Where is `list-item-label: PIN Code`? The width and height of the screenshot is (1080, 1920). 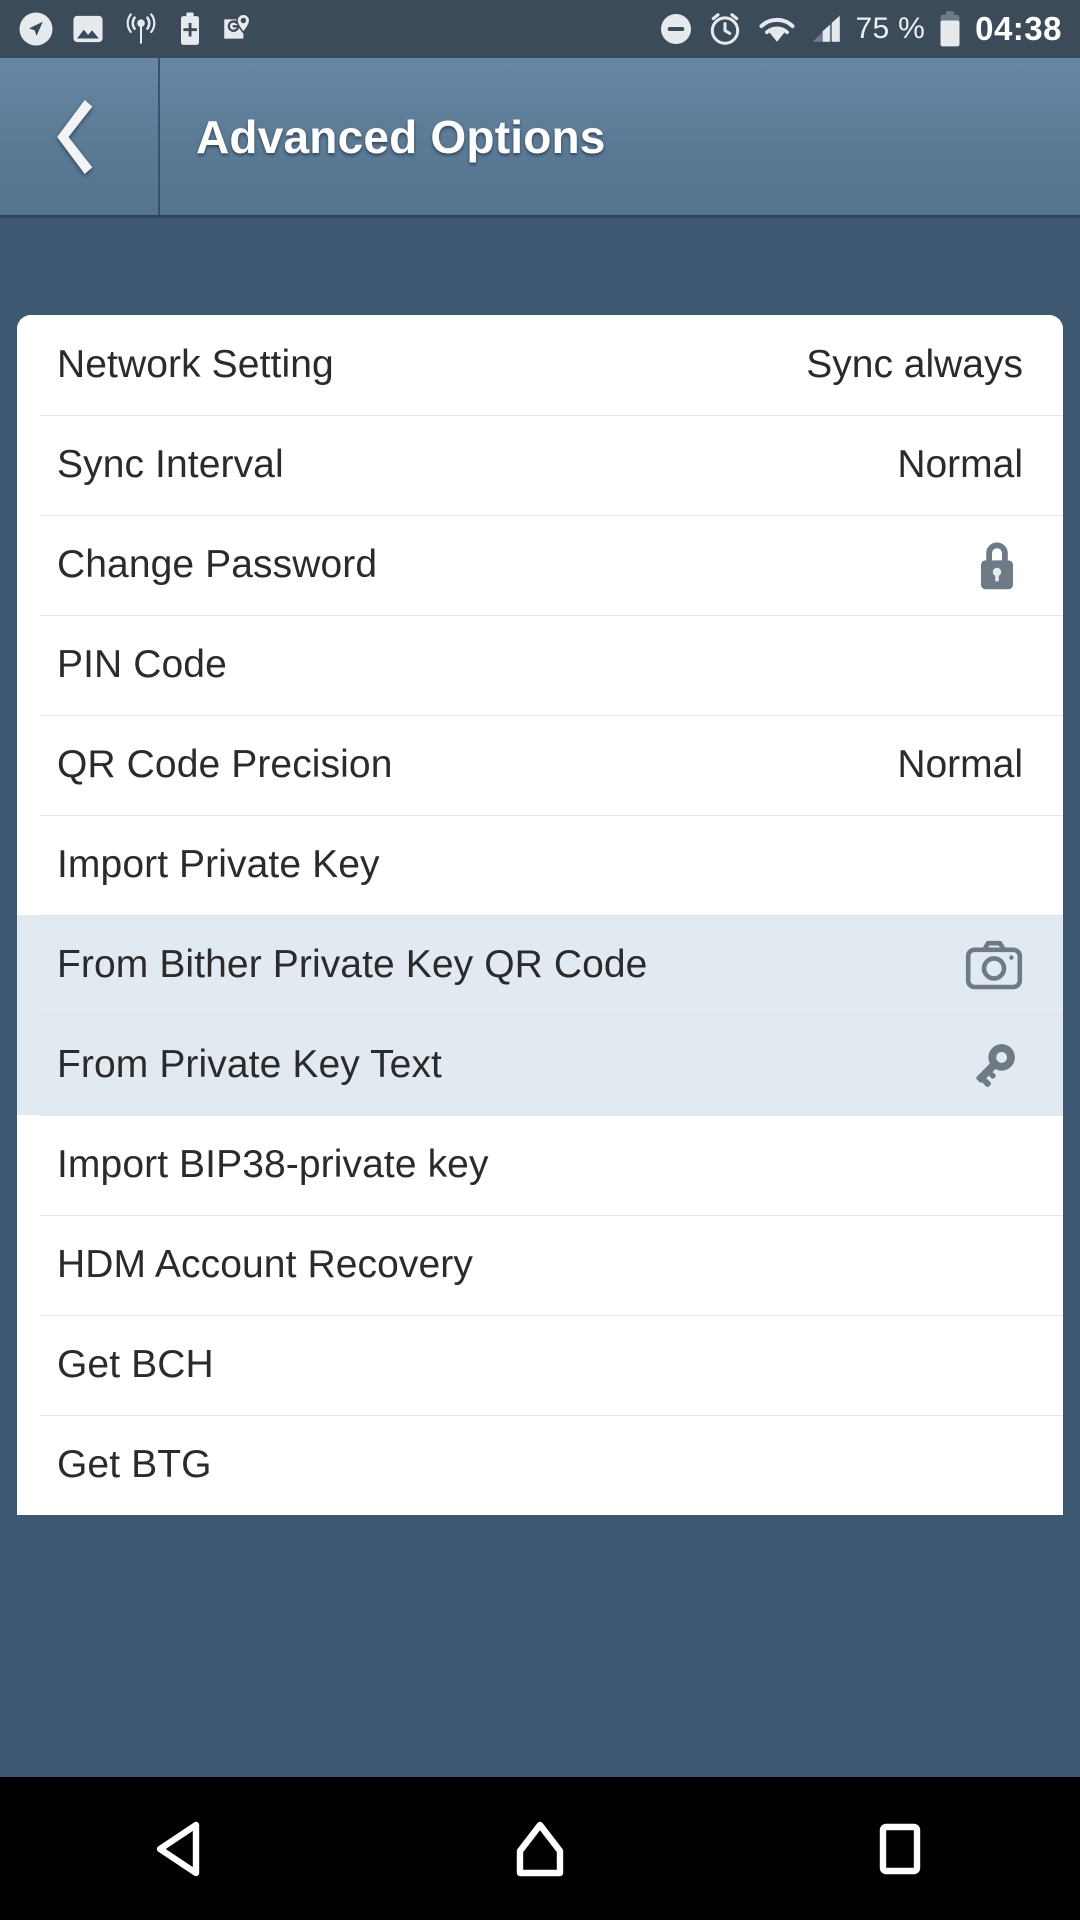 list-item-label: PIN Code is located at coordinates (142, 664).